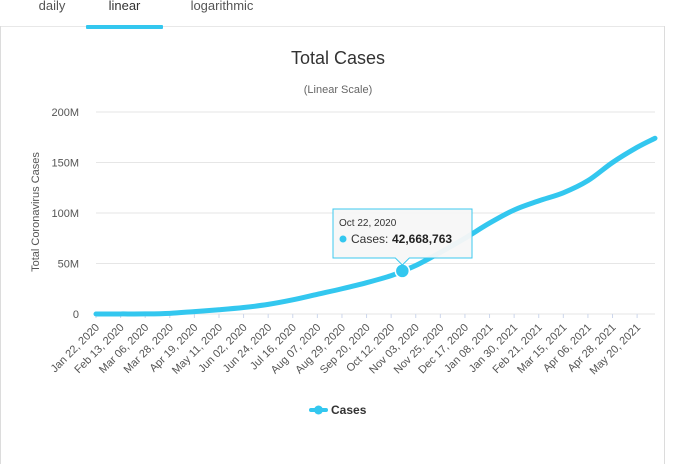  I want to click on y-tick-label: 200M, so click(65, 113).